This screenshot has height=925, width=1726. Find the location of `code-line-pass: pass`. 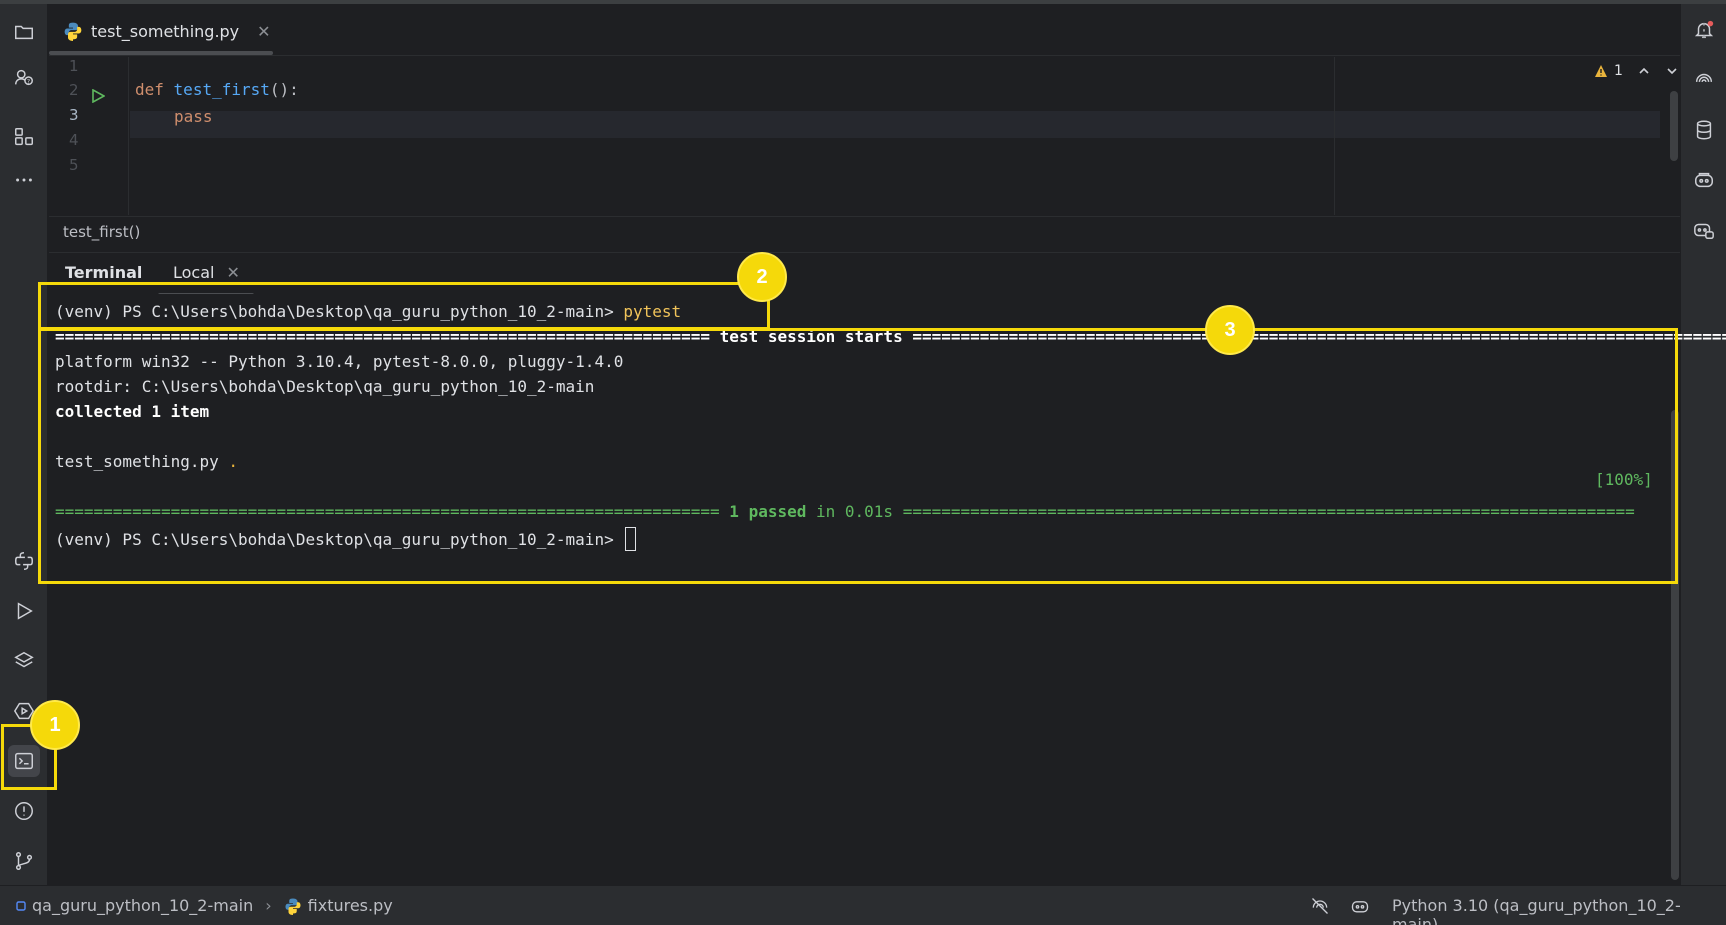

code-line-pass: pass is located at coordinates (193, 116).